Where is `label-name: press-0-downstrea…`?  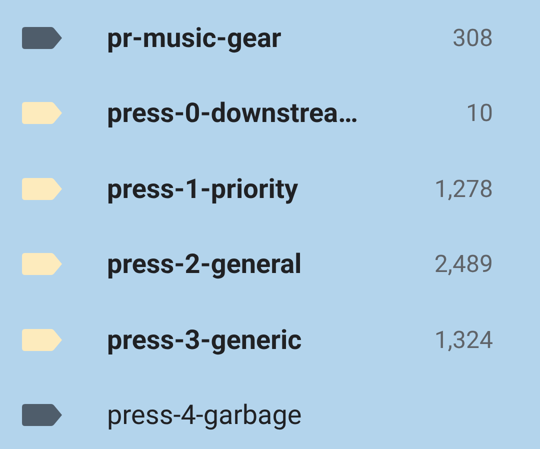
label-name: press-0-downstrea… is located at coordinates (232, 113).